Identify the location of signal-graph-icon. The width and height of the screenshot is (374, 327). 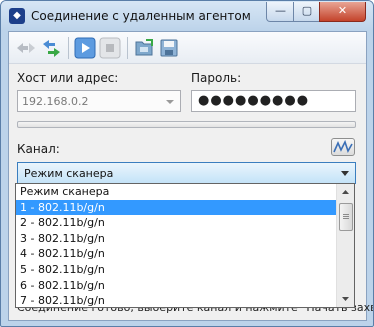
(343, 146).